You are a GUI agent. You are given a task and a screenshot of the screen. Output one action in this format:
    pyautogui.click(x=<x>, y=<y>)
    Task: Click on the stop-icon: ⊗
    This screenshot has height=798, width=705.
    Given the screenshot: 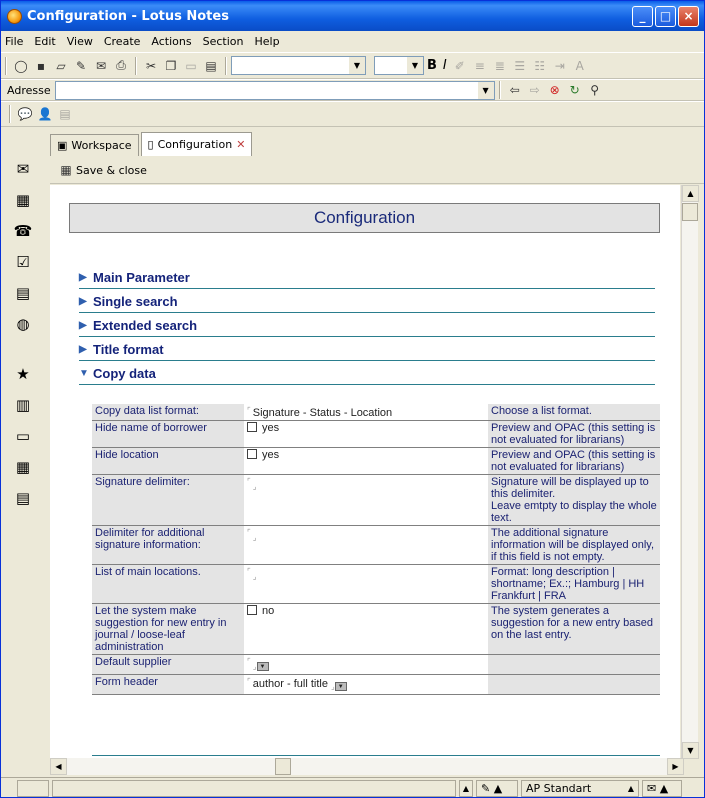 What is the action you would take?
    pyautogui.click(x=555, y=90)
    